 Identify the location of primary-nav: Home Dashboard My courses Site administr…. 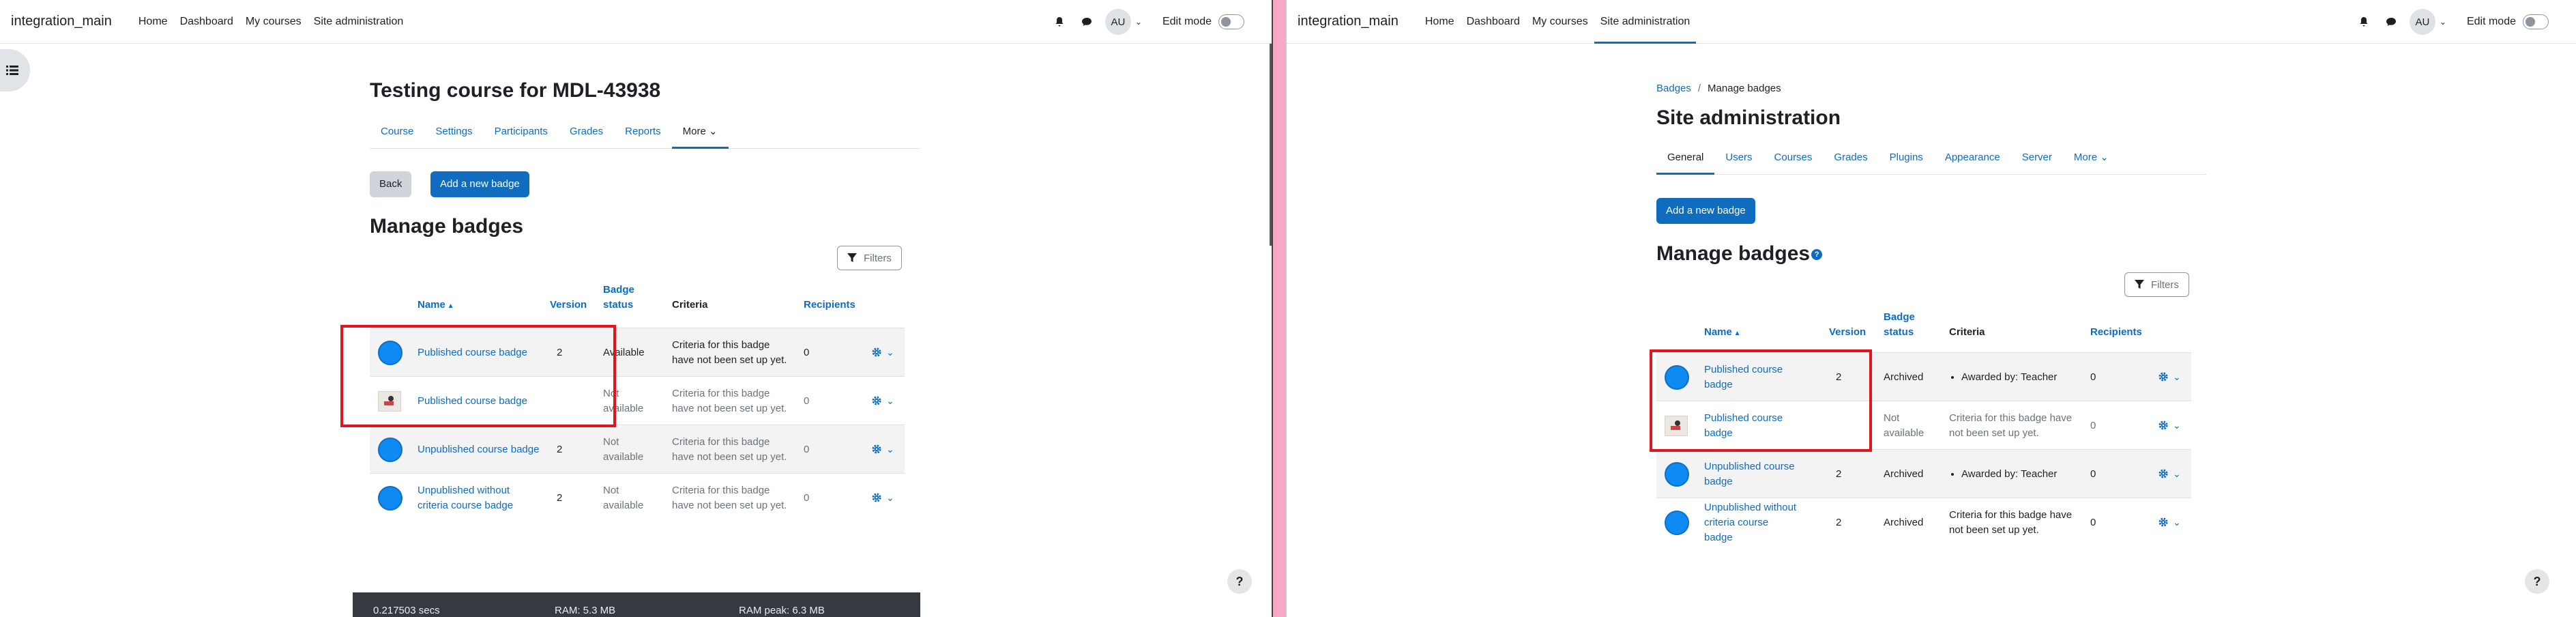
(270, 22).